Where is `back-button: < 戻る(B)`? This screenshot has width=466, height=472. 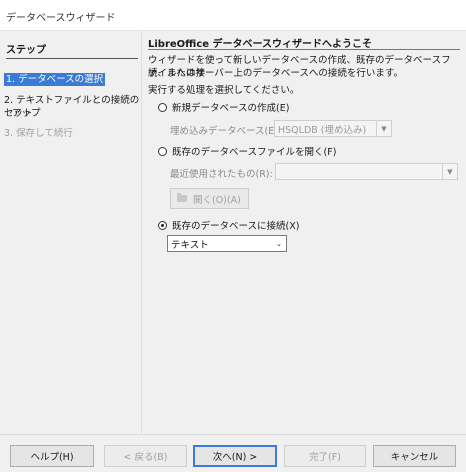 back-button: < 戻る(B) is located at coordinates (145, 456).